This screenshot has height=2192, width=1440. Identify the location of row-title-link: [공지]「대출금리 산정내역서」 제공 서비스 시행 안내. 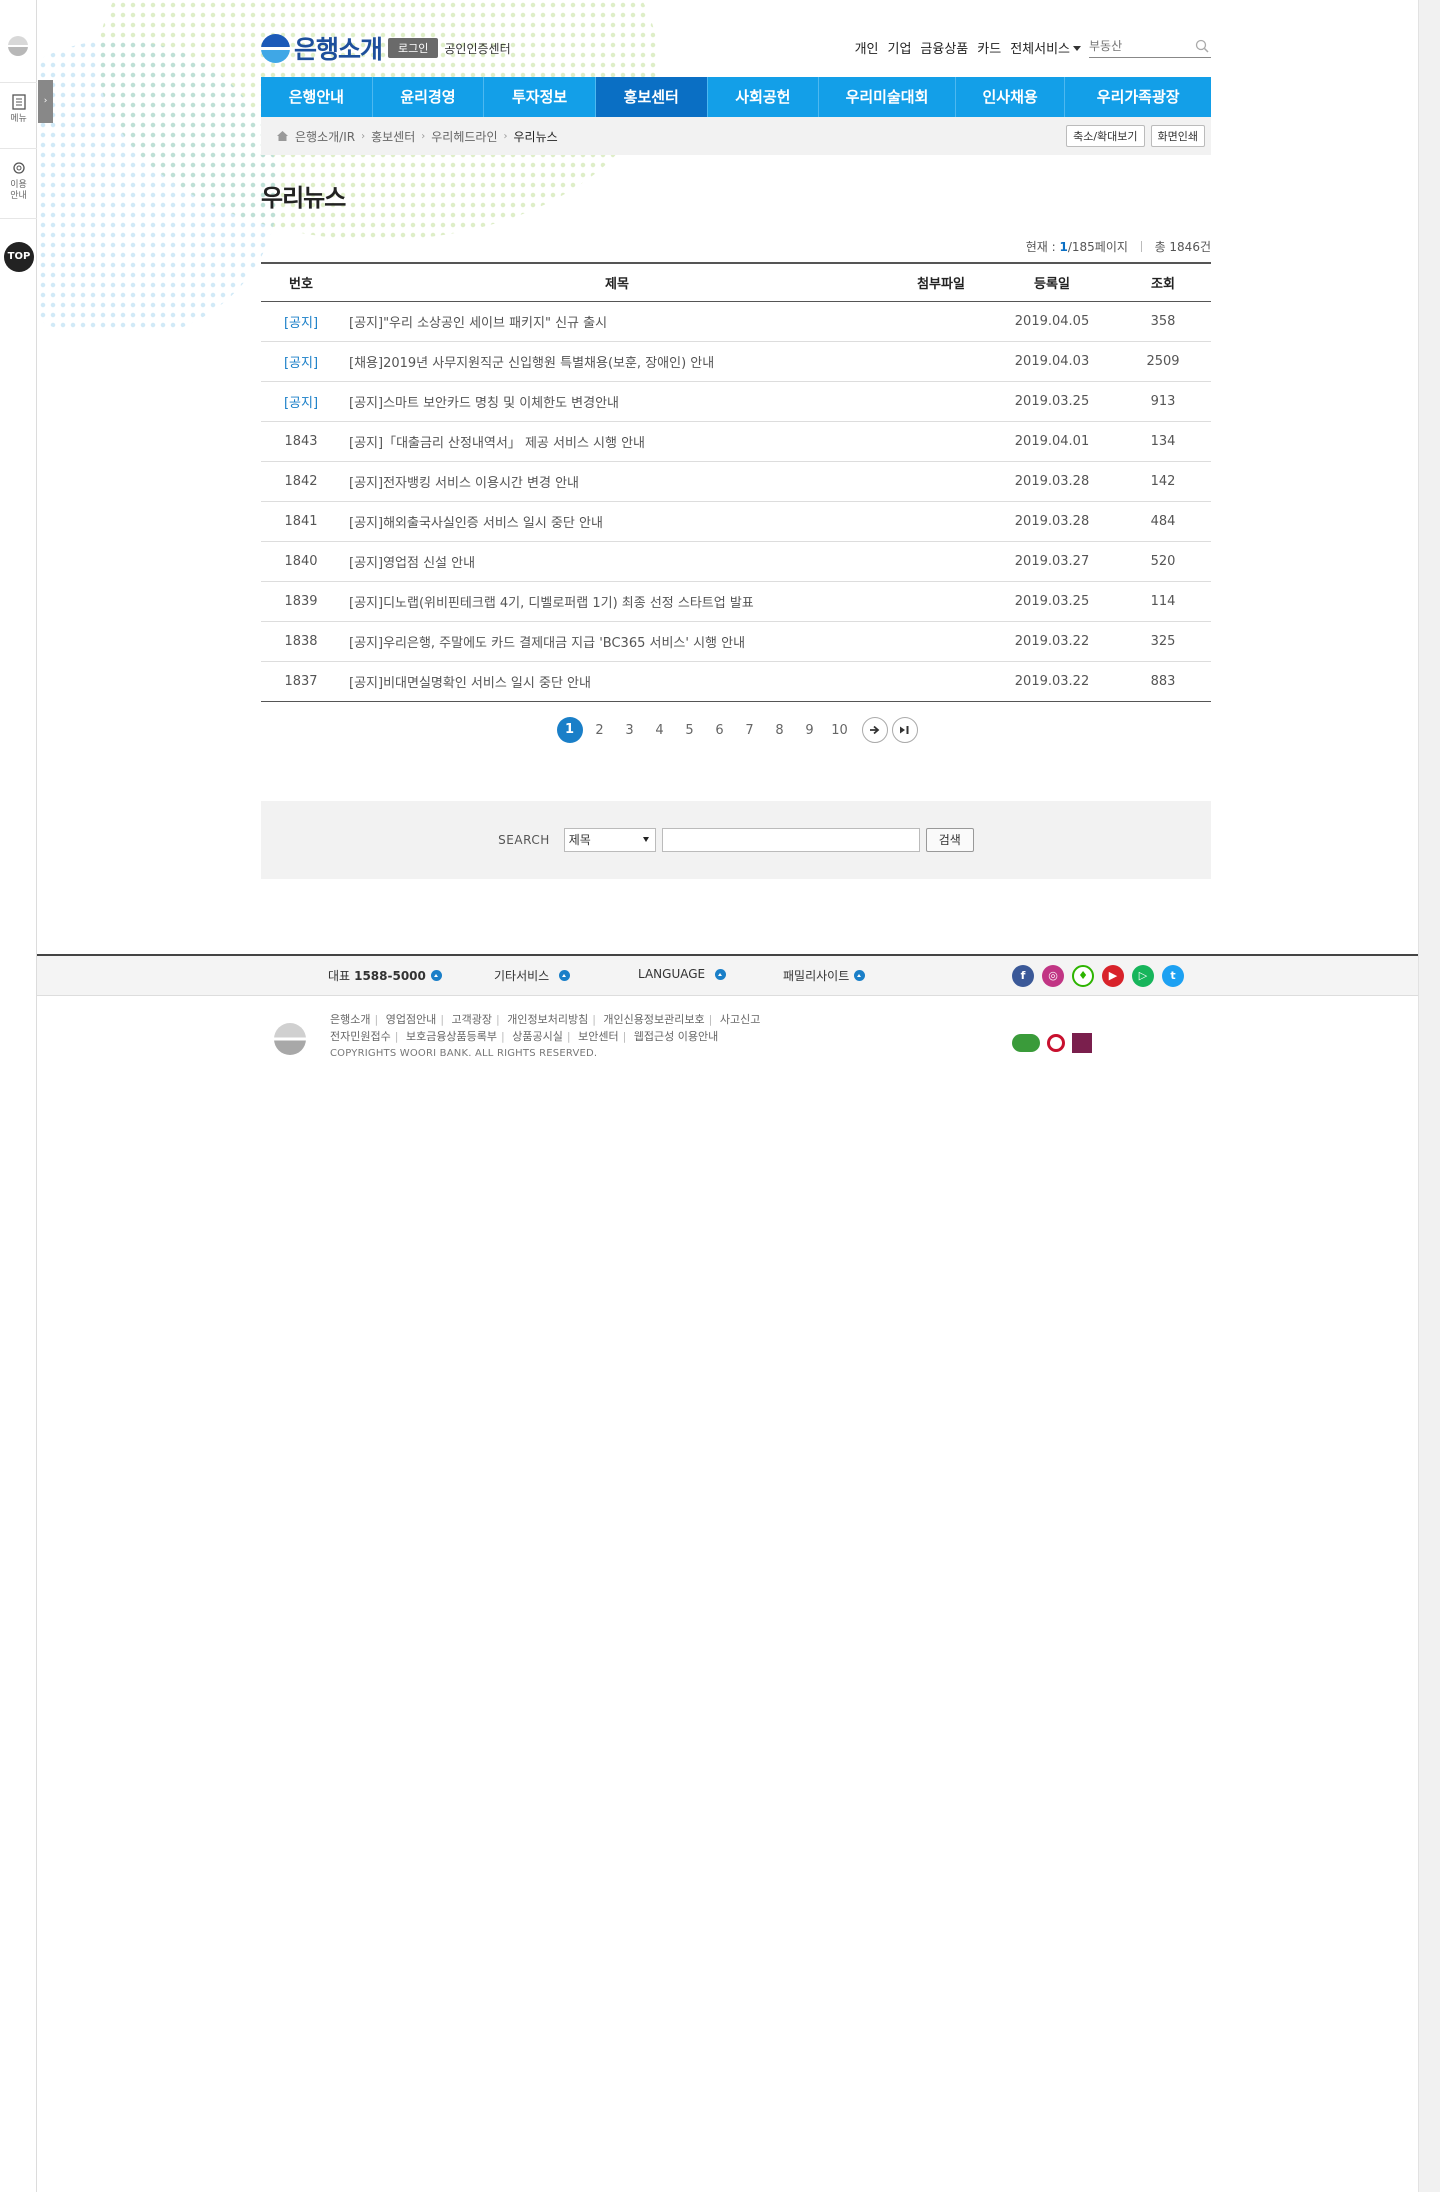
(617, 441).